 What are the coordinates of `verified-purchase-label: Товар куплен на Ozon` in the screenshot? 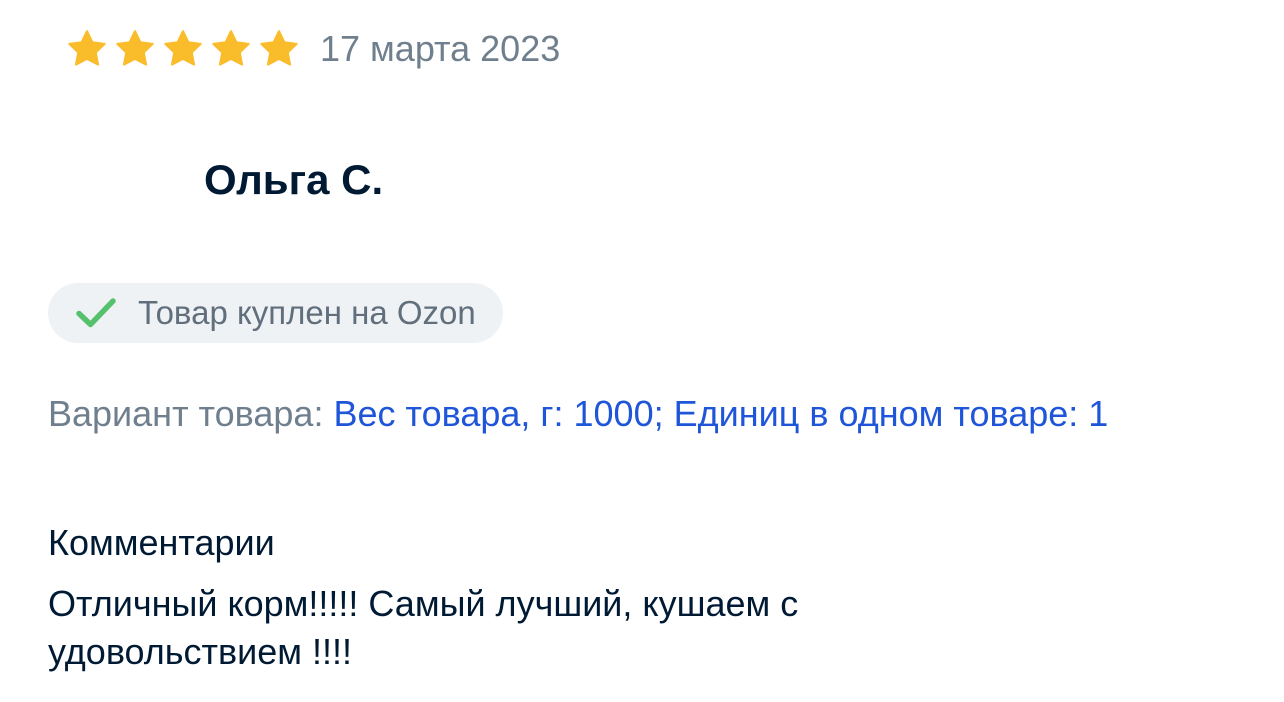 It's located at (307, 312).